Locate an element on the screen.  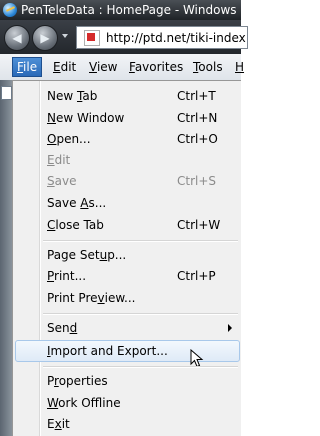
menu-item-label: New Tab is located at coordinates (72, 96).